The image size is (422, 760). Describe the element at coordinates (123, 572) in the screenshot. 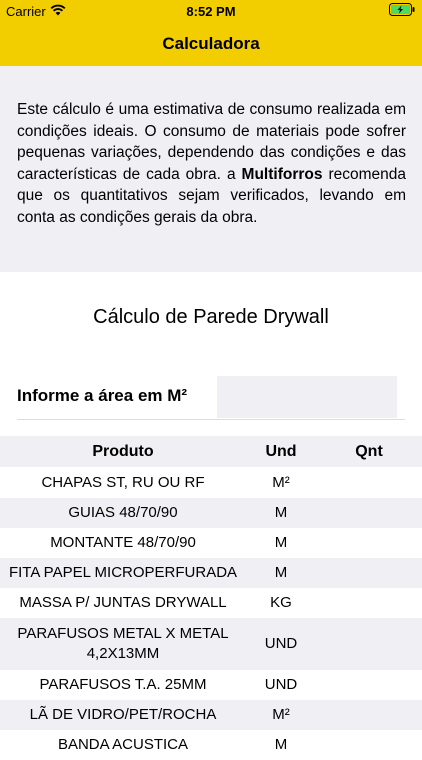

I see `cell-produto: FITA PAPEL MICROPERFURADA` at that location.